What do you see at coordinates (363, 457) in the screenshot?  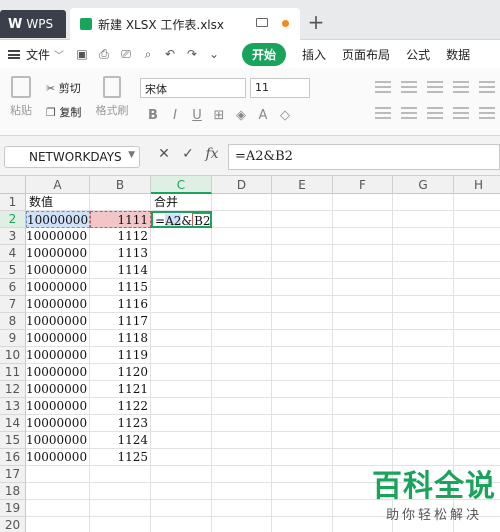 I see `cell-f16` at bounding box center [363, 457].